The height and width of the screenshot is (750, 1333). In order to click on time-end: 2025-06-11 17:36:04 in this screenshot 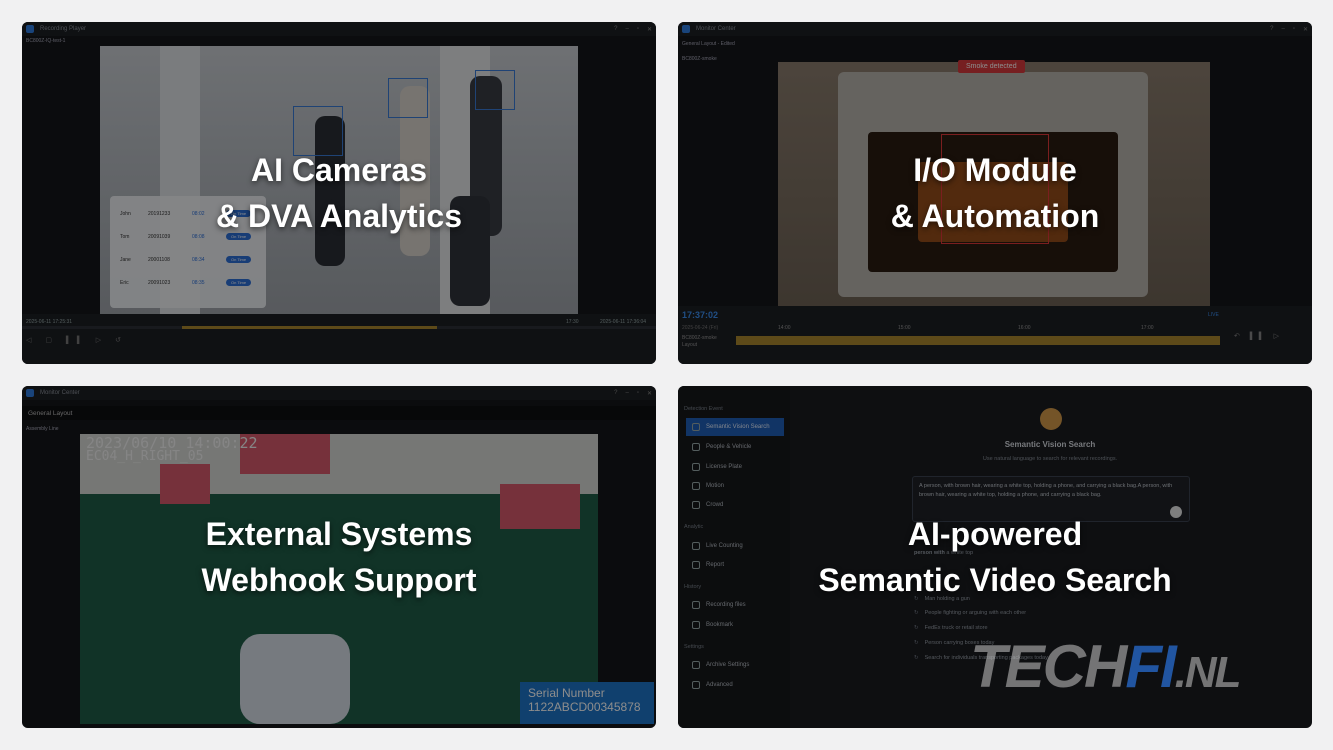, I will do `click(623, 322)`.